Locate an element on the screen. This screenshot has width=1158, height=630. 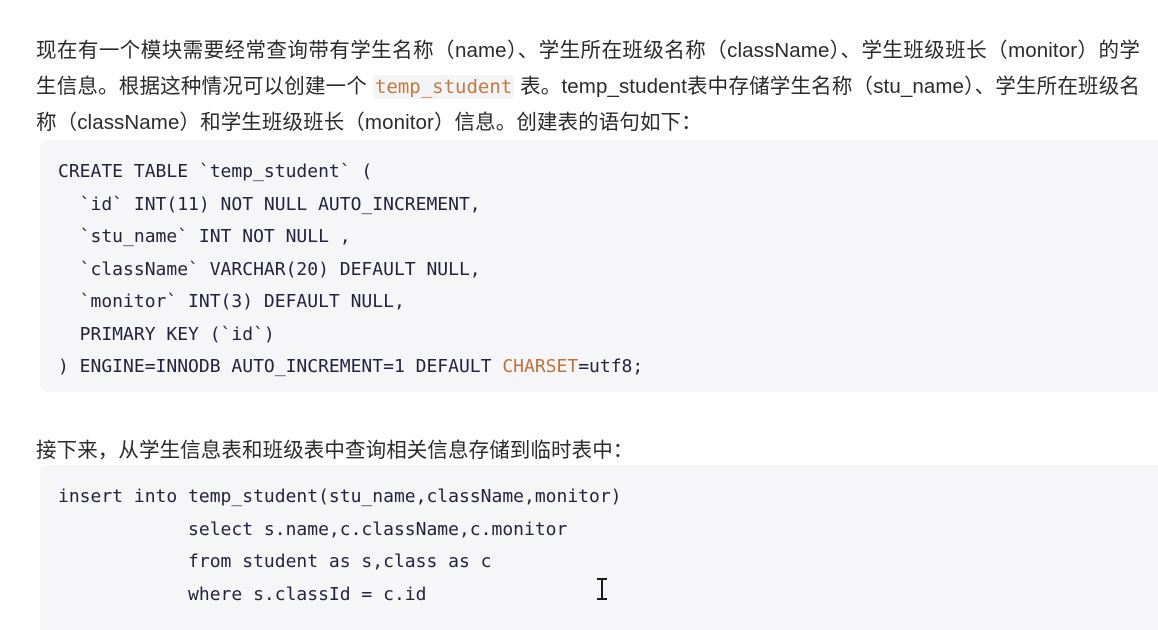
bridge-paragraph: 接下来，从学生信息表和班级表中查询相关信息存储到临时表中： is located at coordinates (335, 450).